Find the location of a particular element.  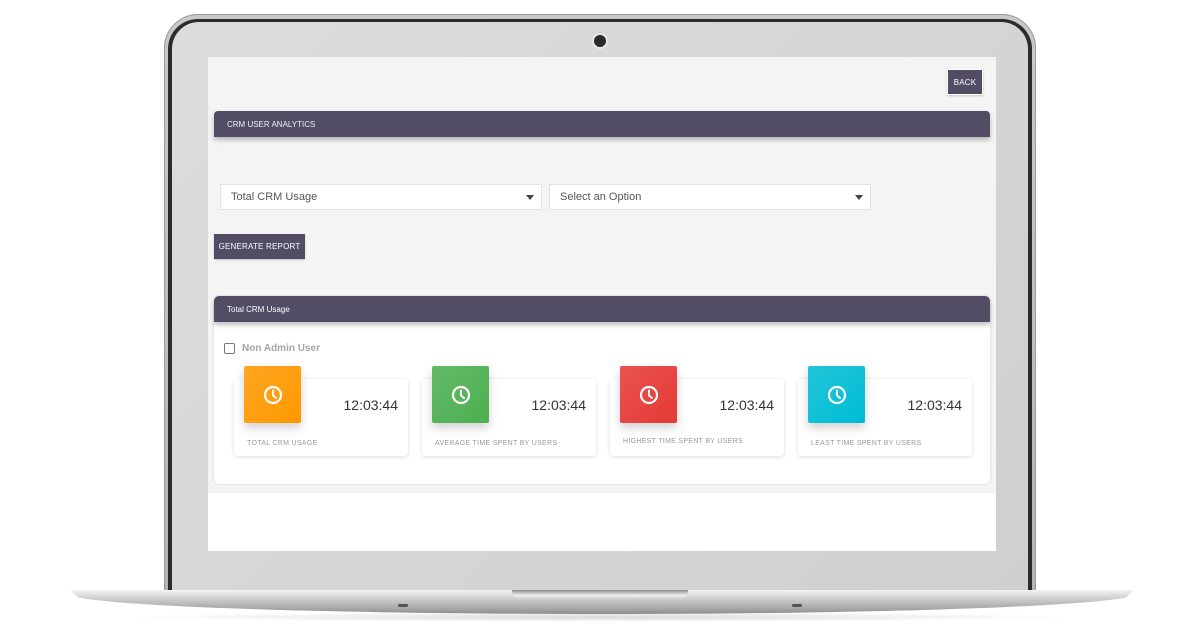

non-admin-filter: Non Admin User is located at coordinates (272, 348).